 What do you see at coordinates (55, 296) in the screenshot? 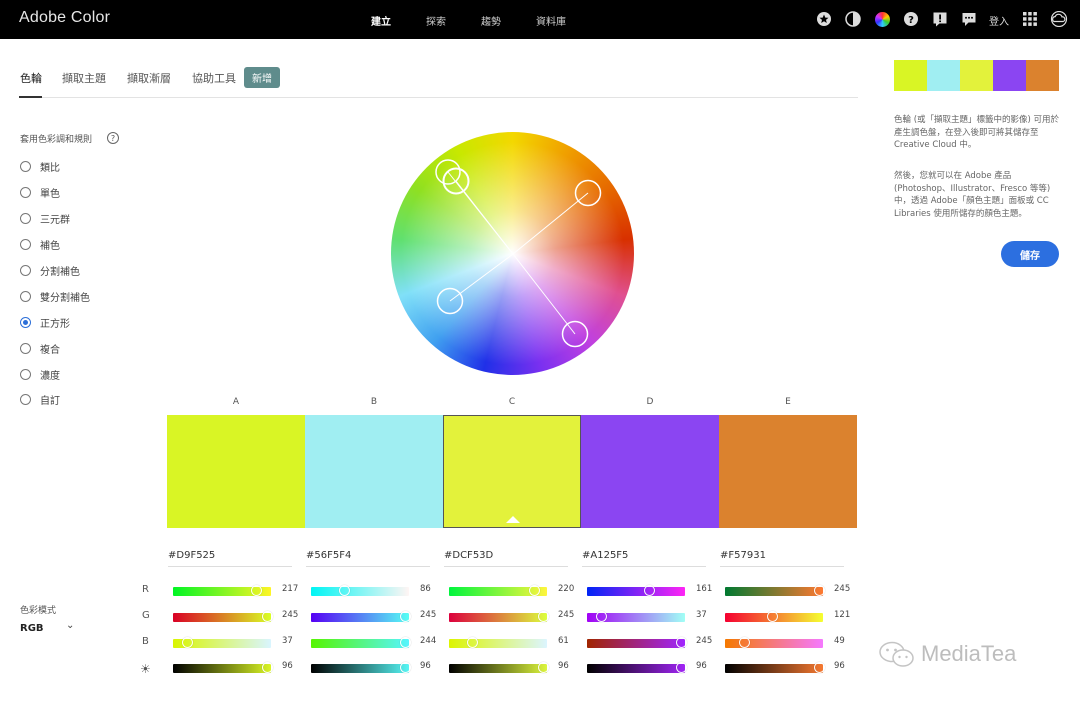
I see `rule-double-split-complementary: 雙分割補色` at bounding box center [55, 296].